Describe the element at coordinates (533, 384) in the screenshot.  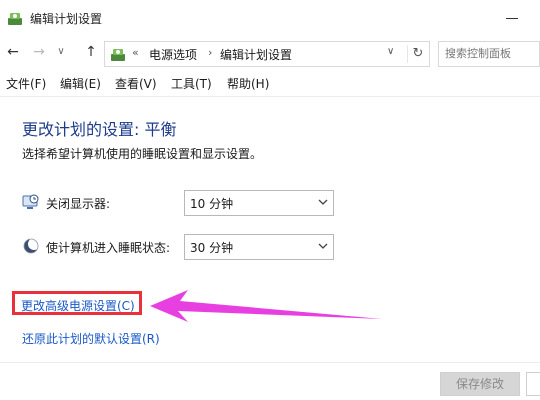
I see `cancel-button` at that location.